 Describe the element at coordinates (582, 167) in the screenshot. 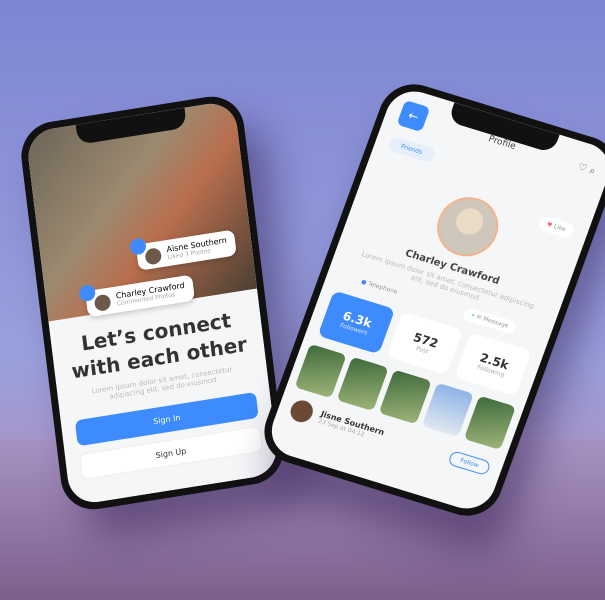

I see `heart-icon: ♡` at that location.